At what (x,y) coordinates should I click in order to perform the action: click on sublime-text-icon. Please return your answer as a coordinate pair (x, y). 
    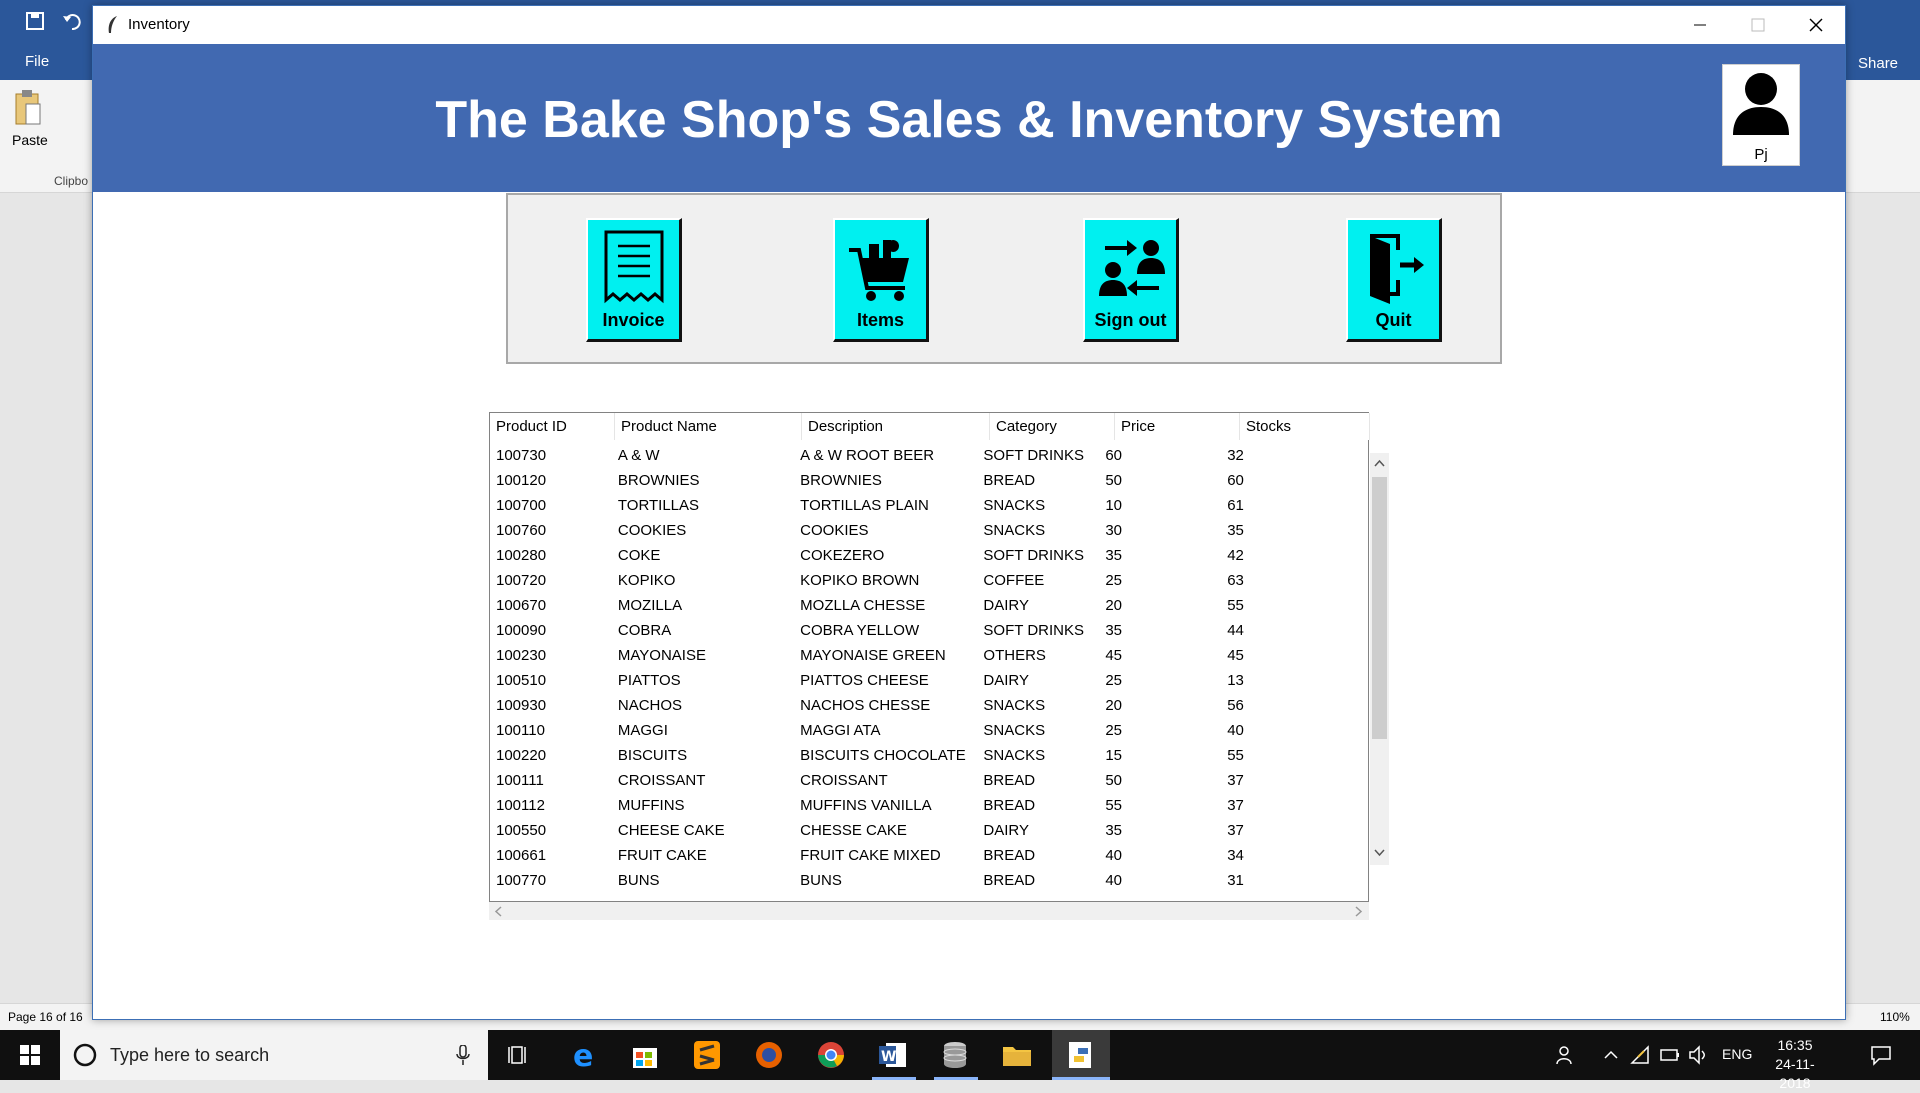
    Looking at the image, I should click on (707, 1055).